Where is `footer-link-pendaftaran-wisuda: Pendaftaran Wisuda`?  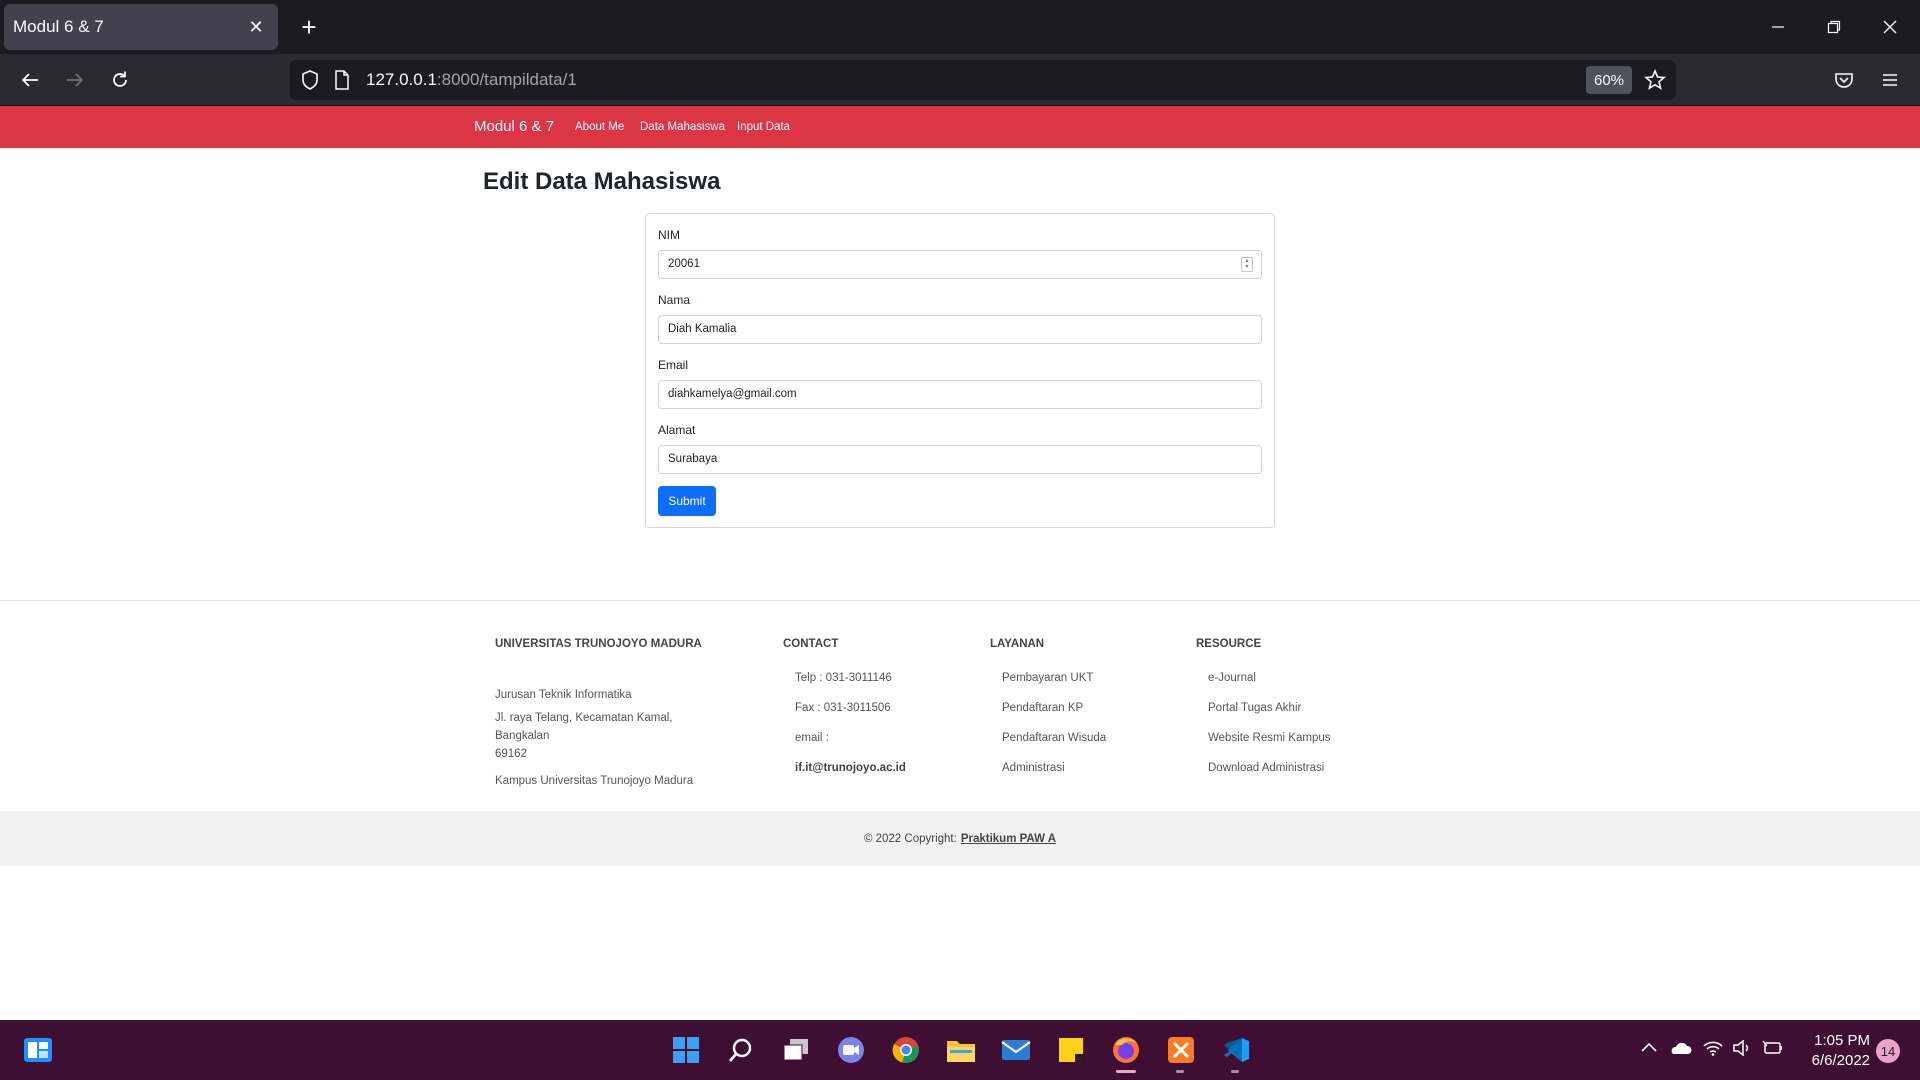 footer-link-pendaftaran-wisuda: Pendaftaran Wisuda is located at coordinates (1054, 738).